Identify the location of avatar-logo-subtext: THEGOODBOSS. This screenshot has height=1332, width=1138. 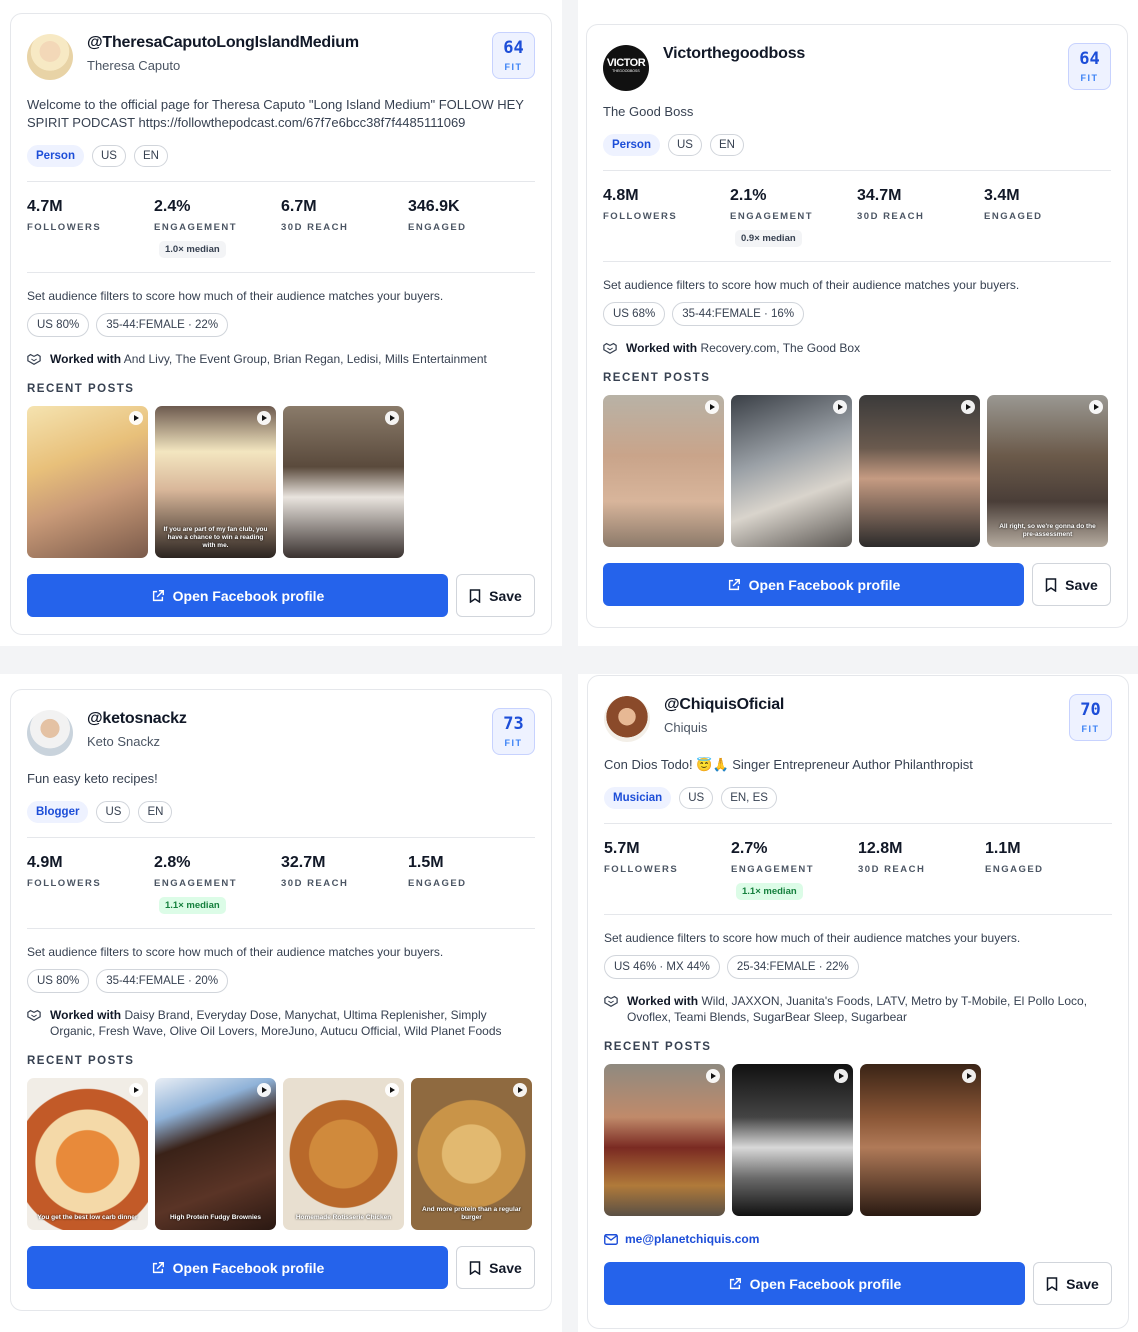
(626, 71).